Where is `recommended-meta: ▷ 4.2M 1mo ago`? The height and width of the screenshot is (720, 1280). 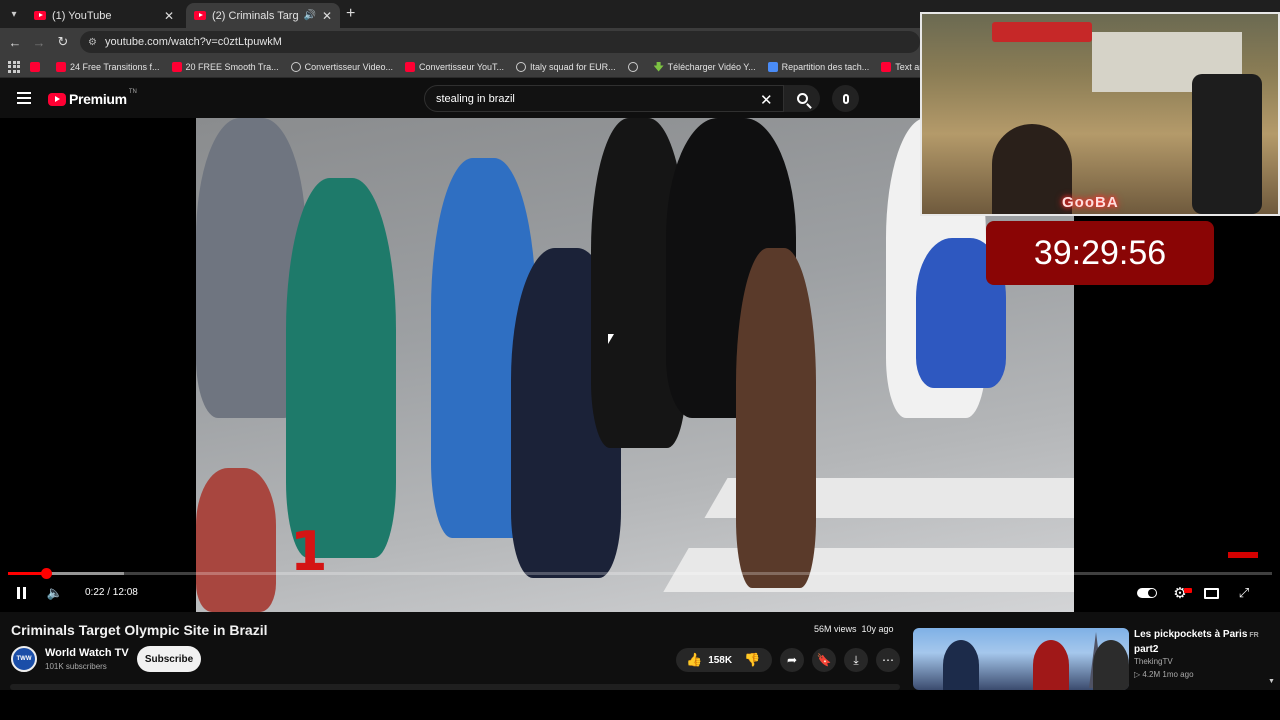
recommended-meta: ▷ 4.2M 1mo ago is located at coordinates (1164, 674).